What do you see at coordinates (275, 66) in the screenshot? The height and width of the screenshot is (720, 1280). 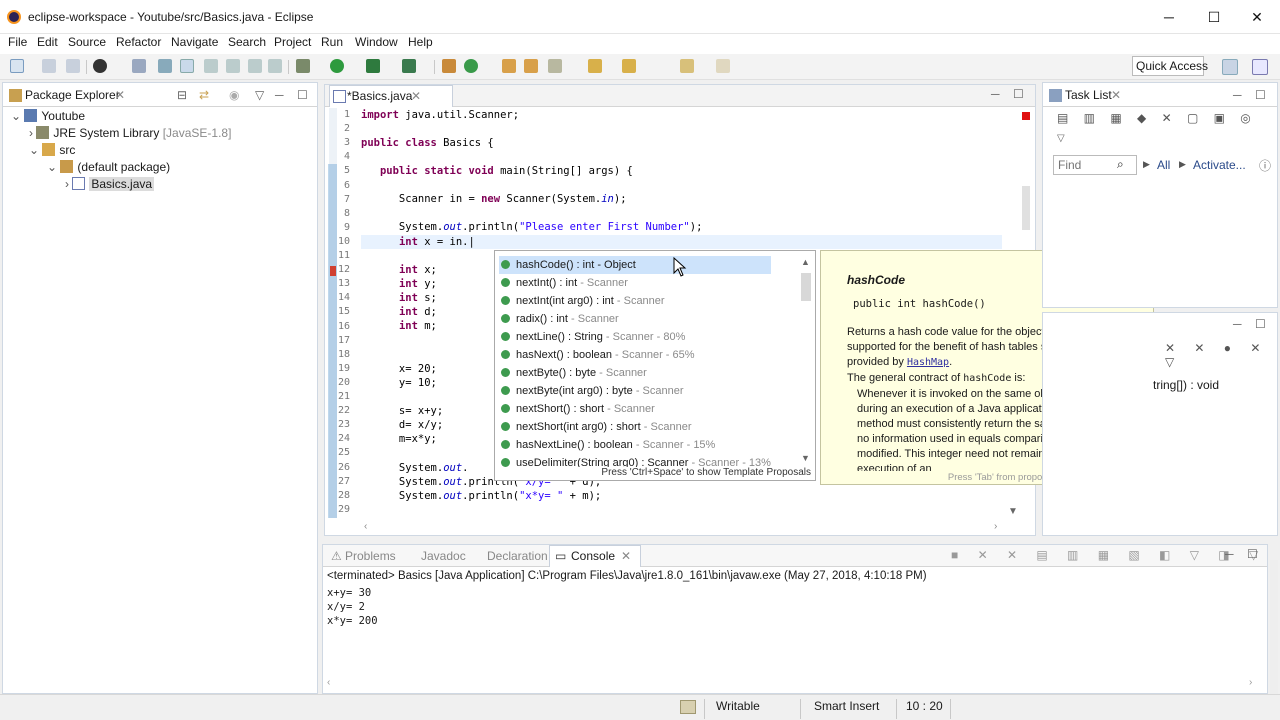 I see `pilcrow-icon` at bounding box center [275, 66].